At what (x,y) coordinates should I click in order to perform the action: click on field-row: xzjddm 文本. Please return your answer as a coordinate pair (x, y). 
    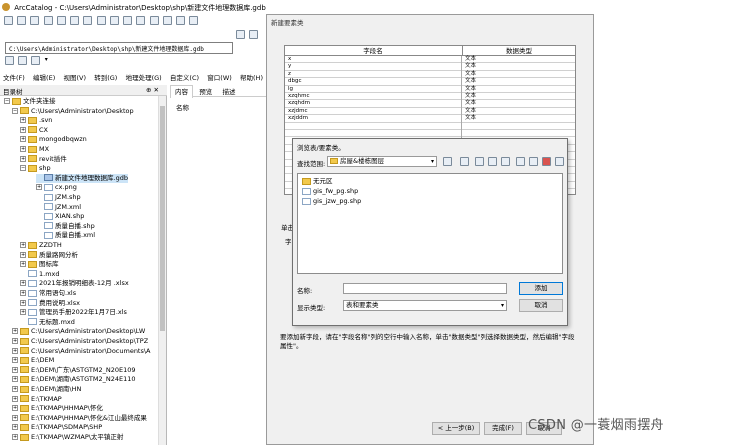
    Looking at the image, I should click on (430, 119).